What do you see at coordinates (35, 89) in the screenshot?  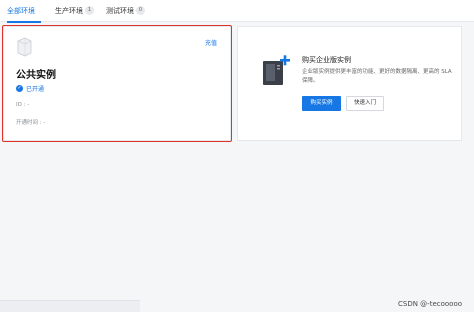 I see `status-label: 已开通` at bounding box center [35, 89].